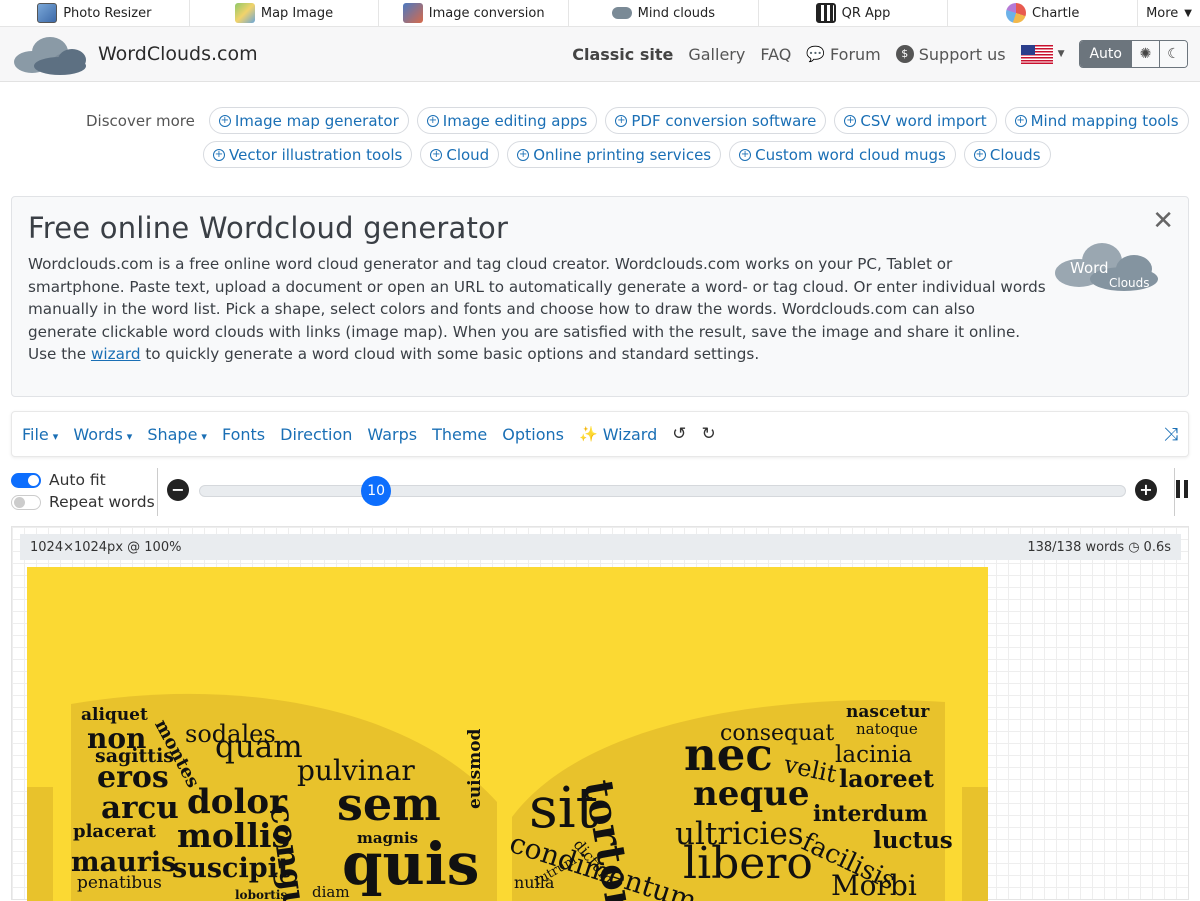 Image resolution: width=1200 pixels, height=901 pixels. I want to click on theme-dark-button: ☾, so click(1173, 54).